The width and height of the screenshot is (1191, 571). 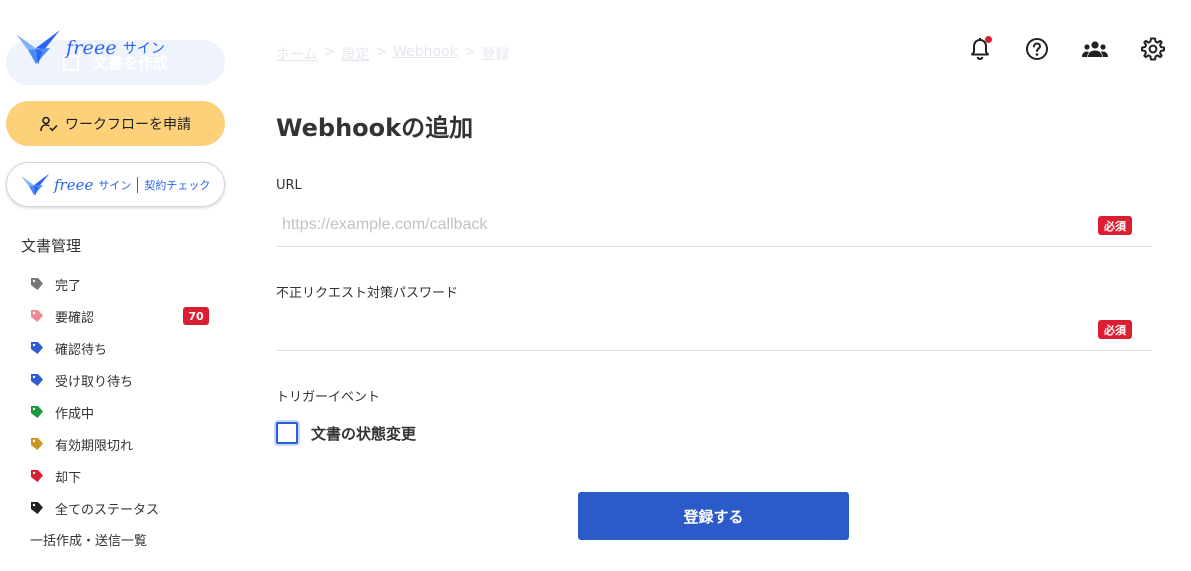 What do you see at coordinates (363, 433) in the screenshot?
I see `checkbox-label: 文書の状態変更` at bounding box center [363, 433].